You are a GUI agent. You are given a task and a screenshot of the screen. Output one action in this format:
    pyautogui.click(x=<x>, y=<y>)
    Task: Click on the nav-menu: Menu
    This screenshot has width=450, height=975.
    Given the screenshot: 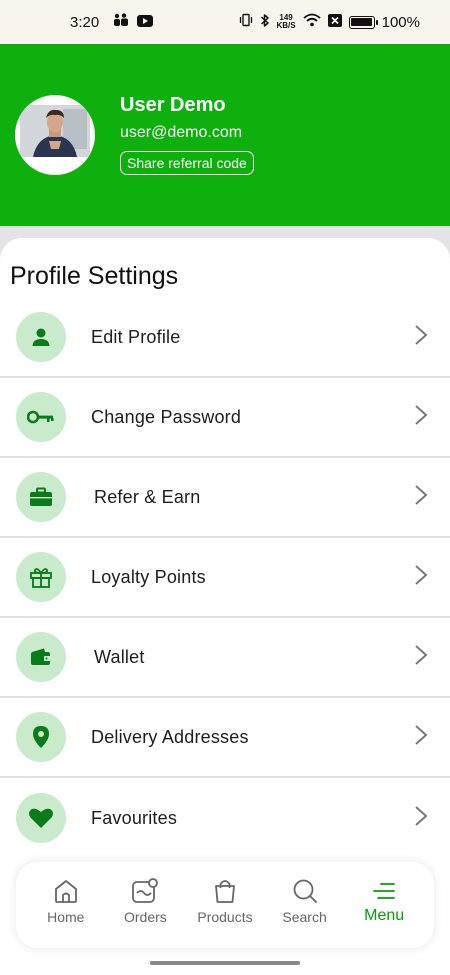 What is the action you would take?
    pyautogui.click(x=384, y=905)
    